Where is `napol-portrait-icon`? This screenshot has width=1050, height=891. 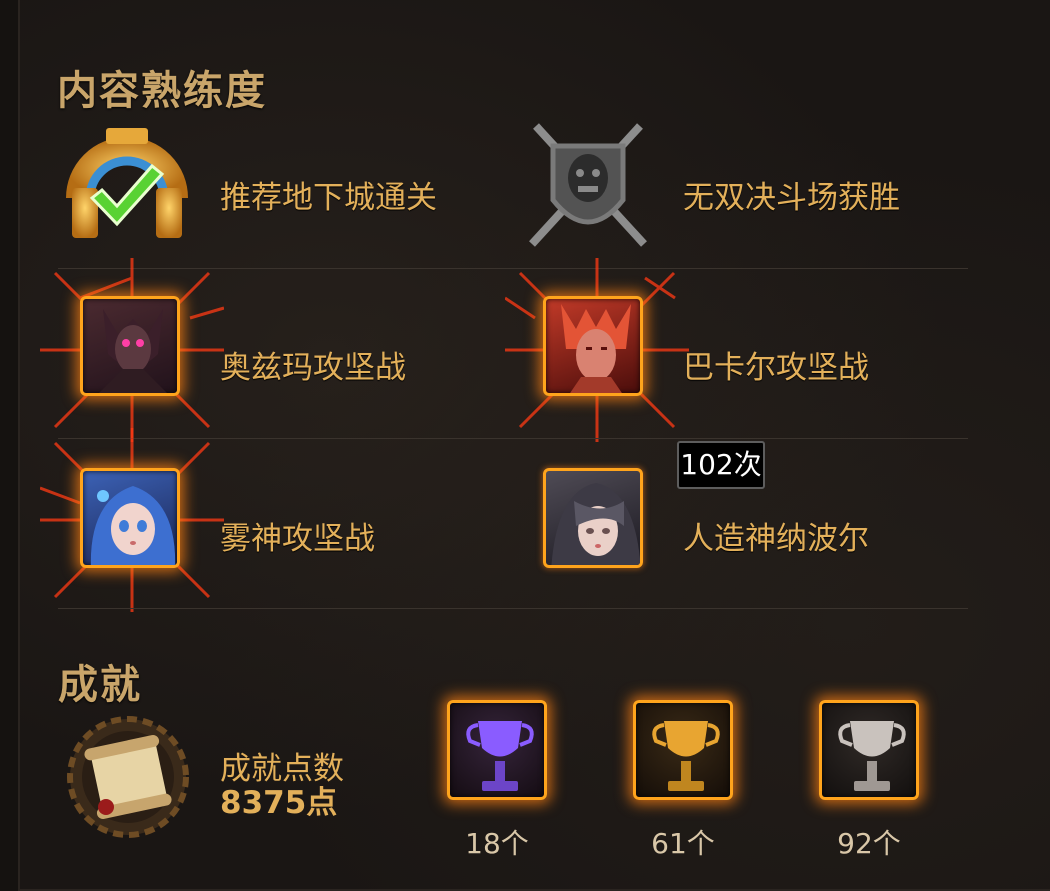 napol-portrait-icon is located at coordinates (593, 518).